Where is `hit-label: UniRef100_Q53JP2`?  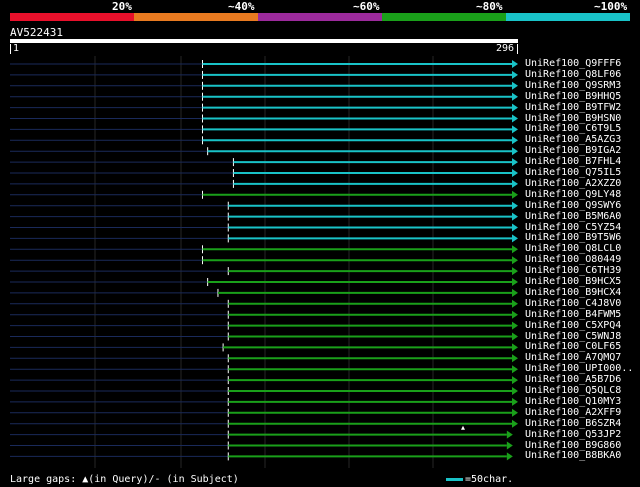
hit-label: UniRef100_Q53JP2 is located at coordinates (573, 434).